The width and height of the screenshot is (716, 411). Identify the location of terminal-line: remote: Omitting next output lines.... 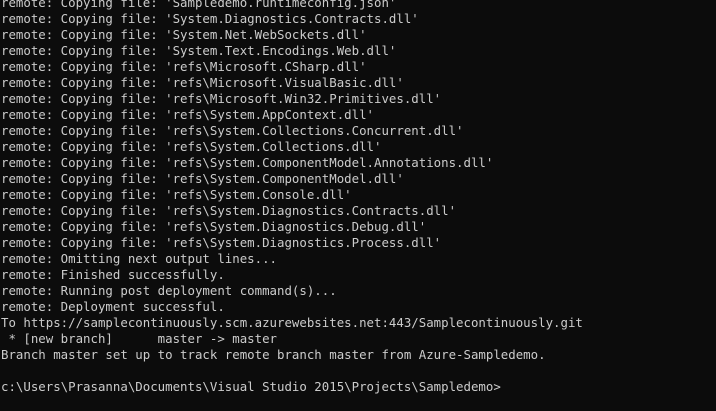
(139, 258).